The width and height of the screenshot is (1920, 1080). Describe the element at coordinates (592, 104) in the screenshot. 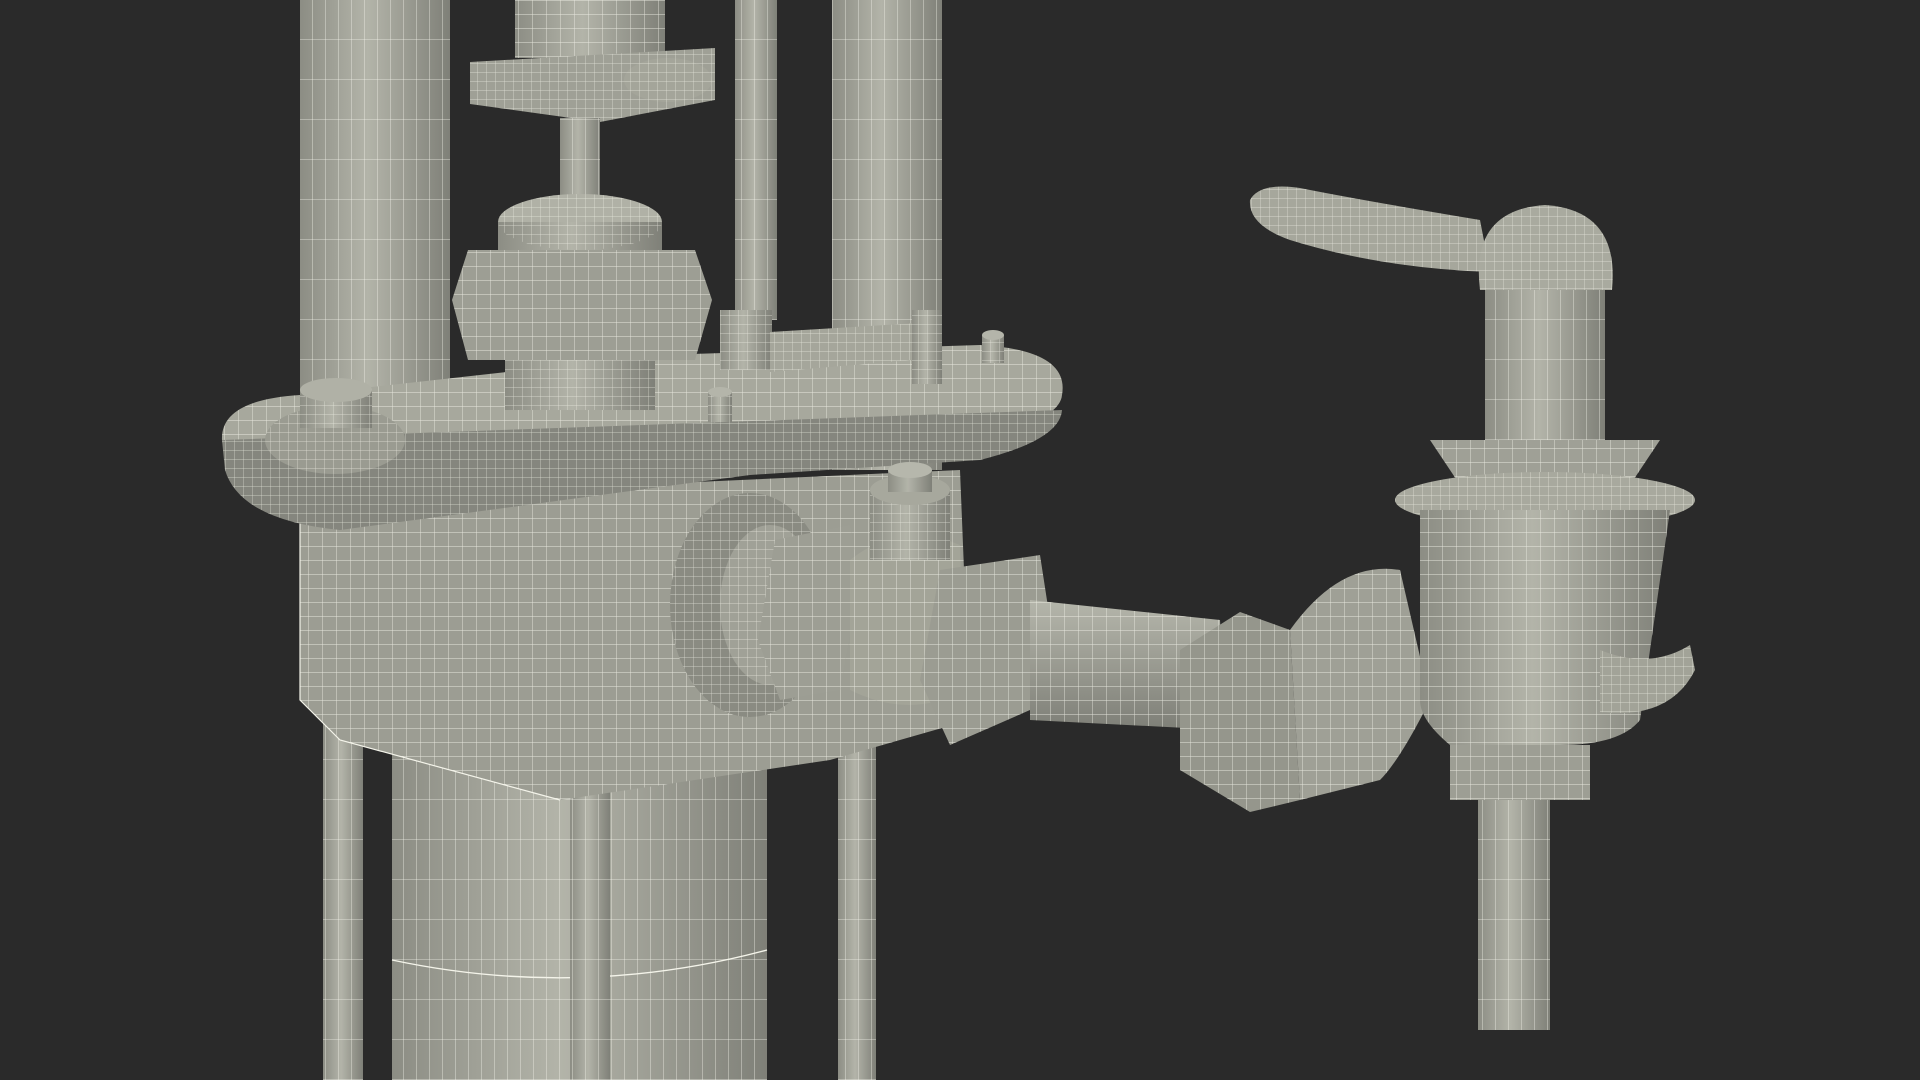

I see `top-clamp` at that location.